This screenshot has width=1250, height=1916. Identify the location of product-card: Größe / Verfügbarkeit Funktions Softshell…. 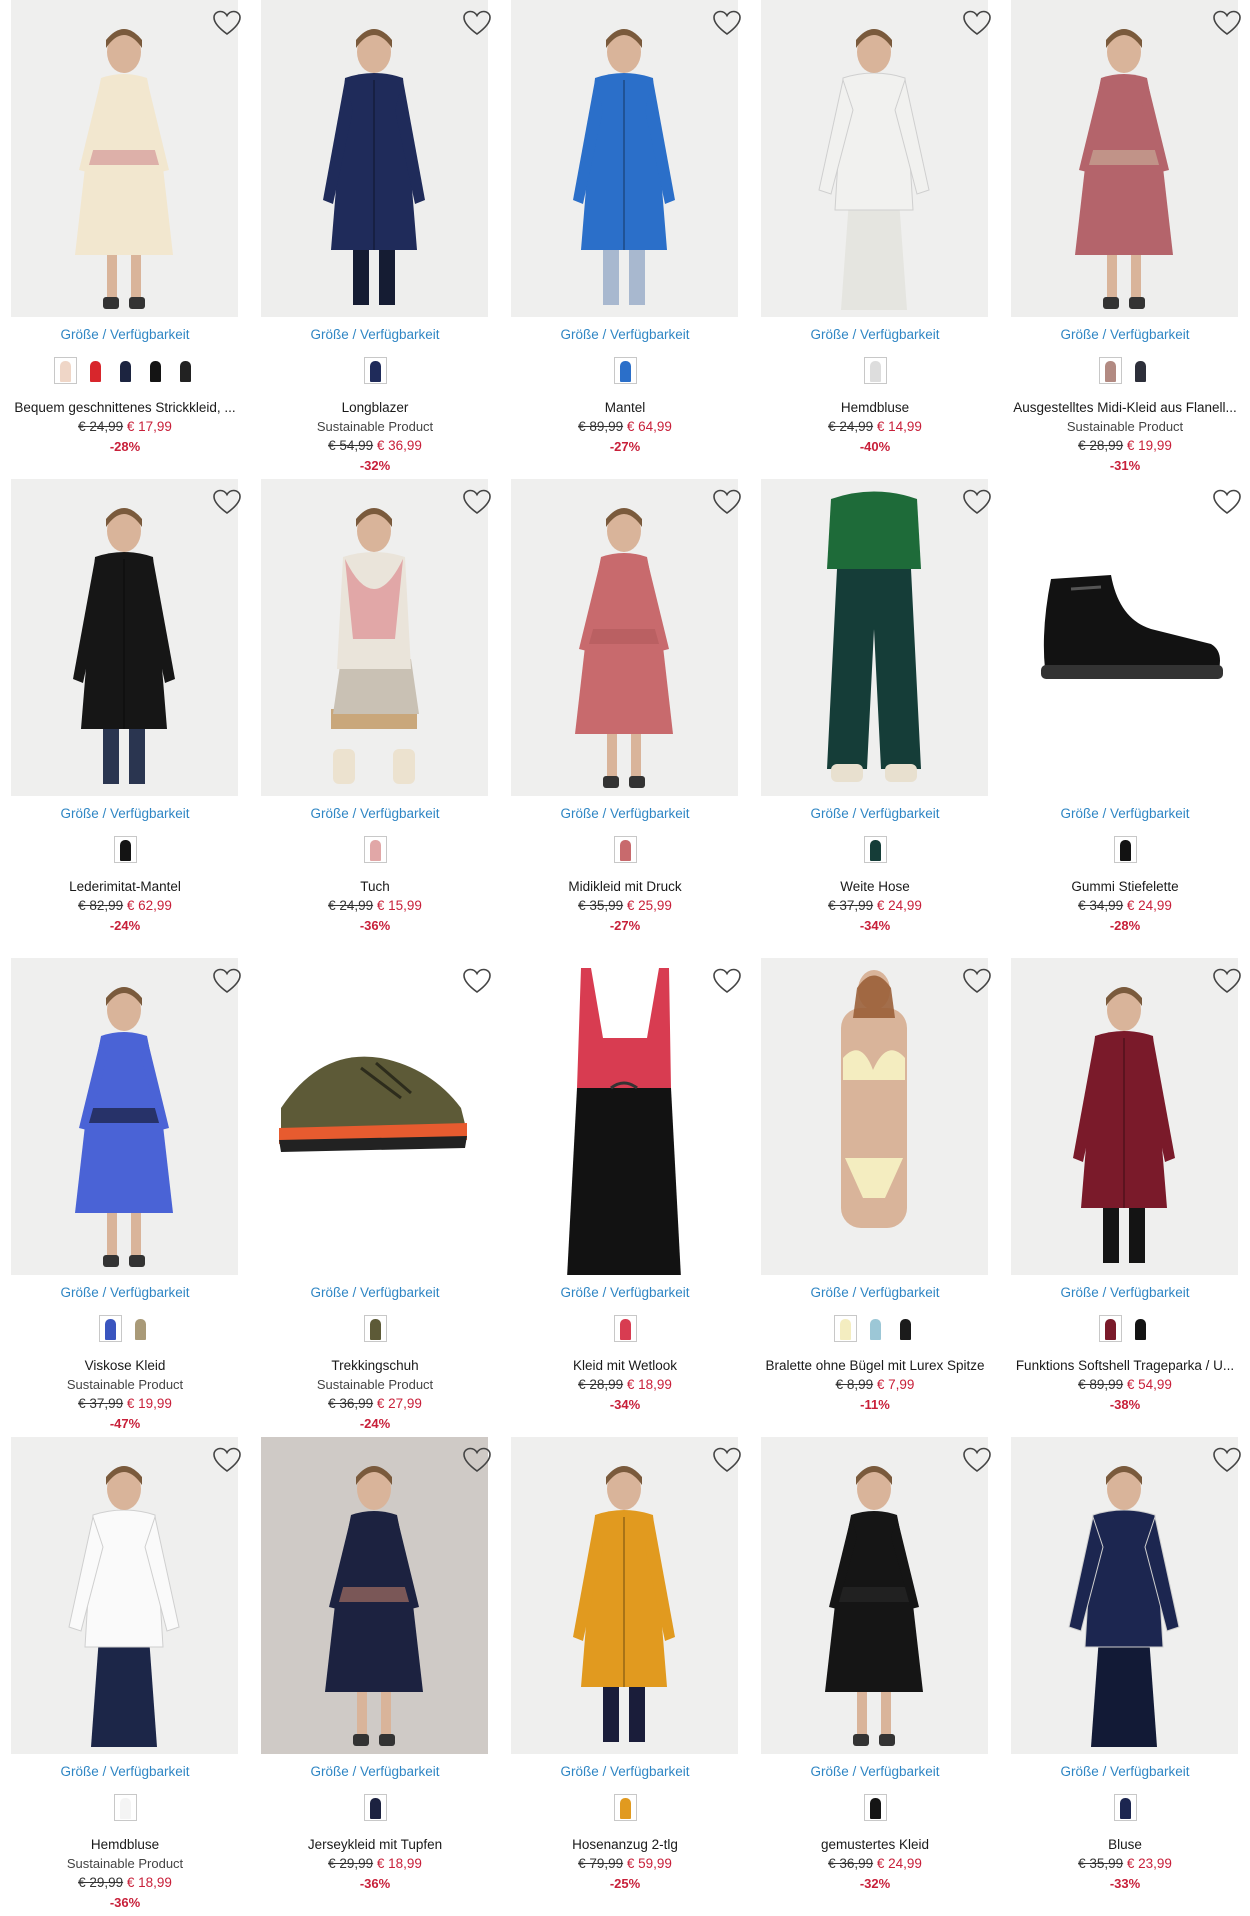
(1125, 1197).